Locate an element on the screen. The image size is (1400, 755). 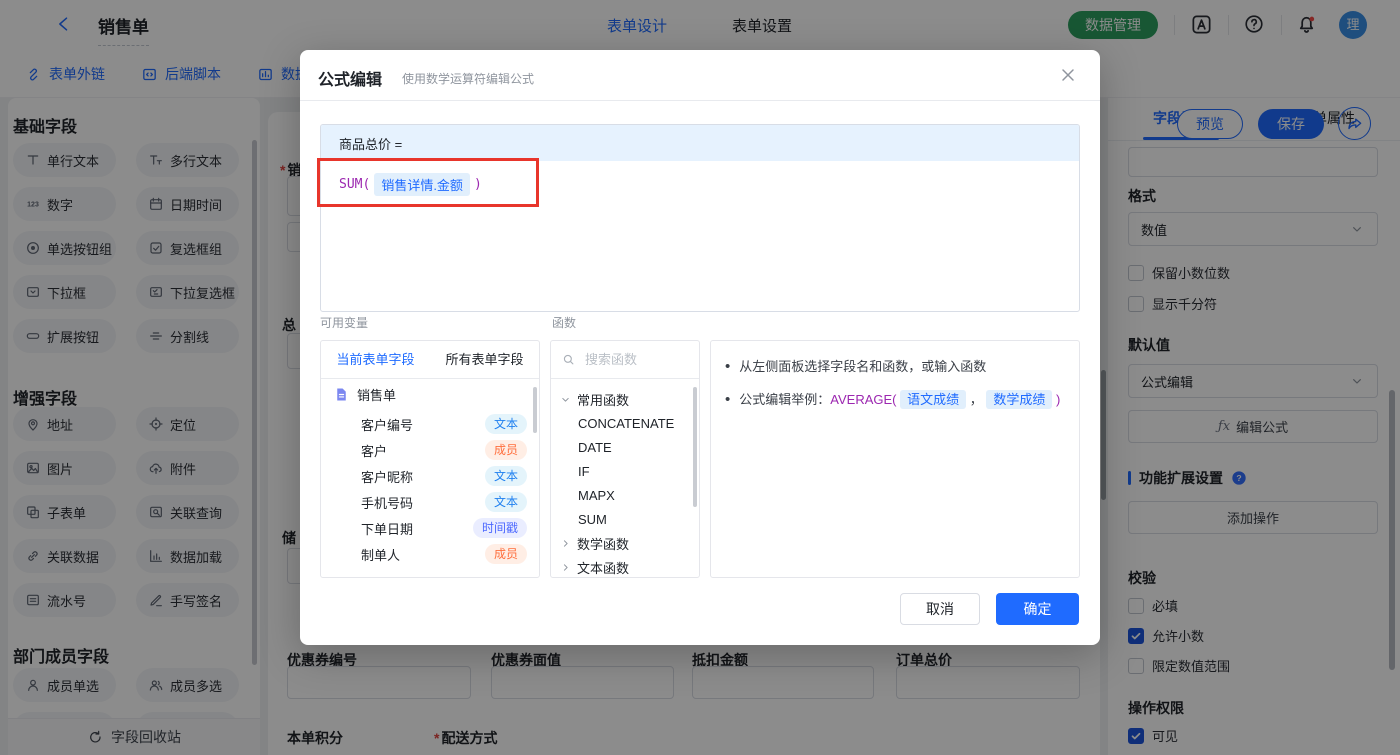
function-group-2: 文本函数 is located at coordinates (625, 566).